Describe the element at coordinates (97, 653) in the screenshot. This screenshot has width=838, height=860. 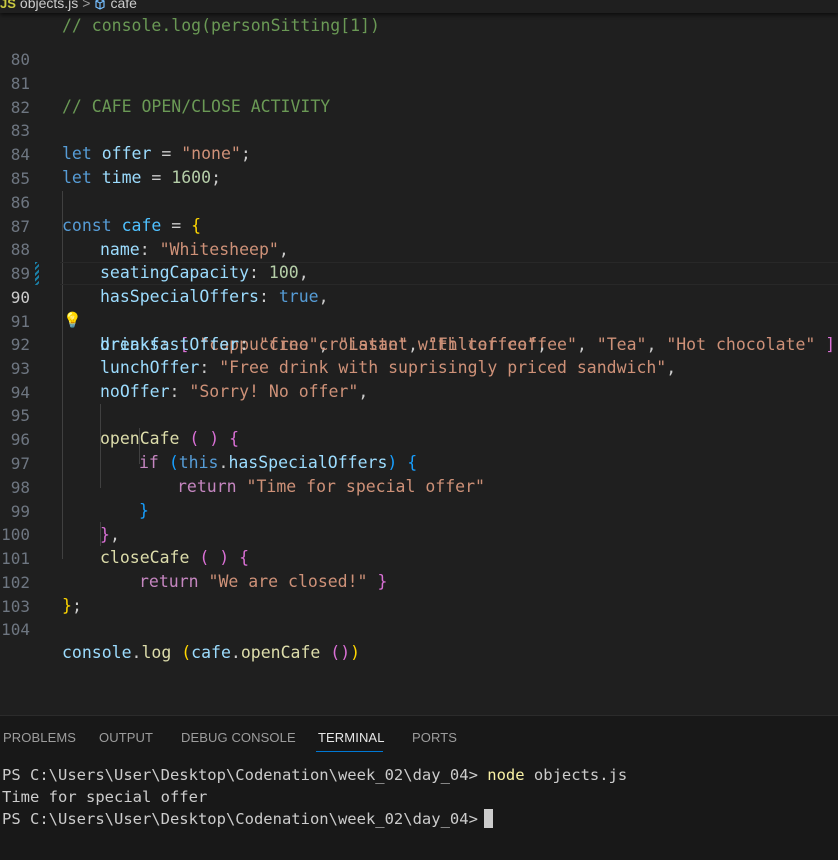
I see `variable: console` at that location.